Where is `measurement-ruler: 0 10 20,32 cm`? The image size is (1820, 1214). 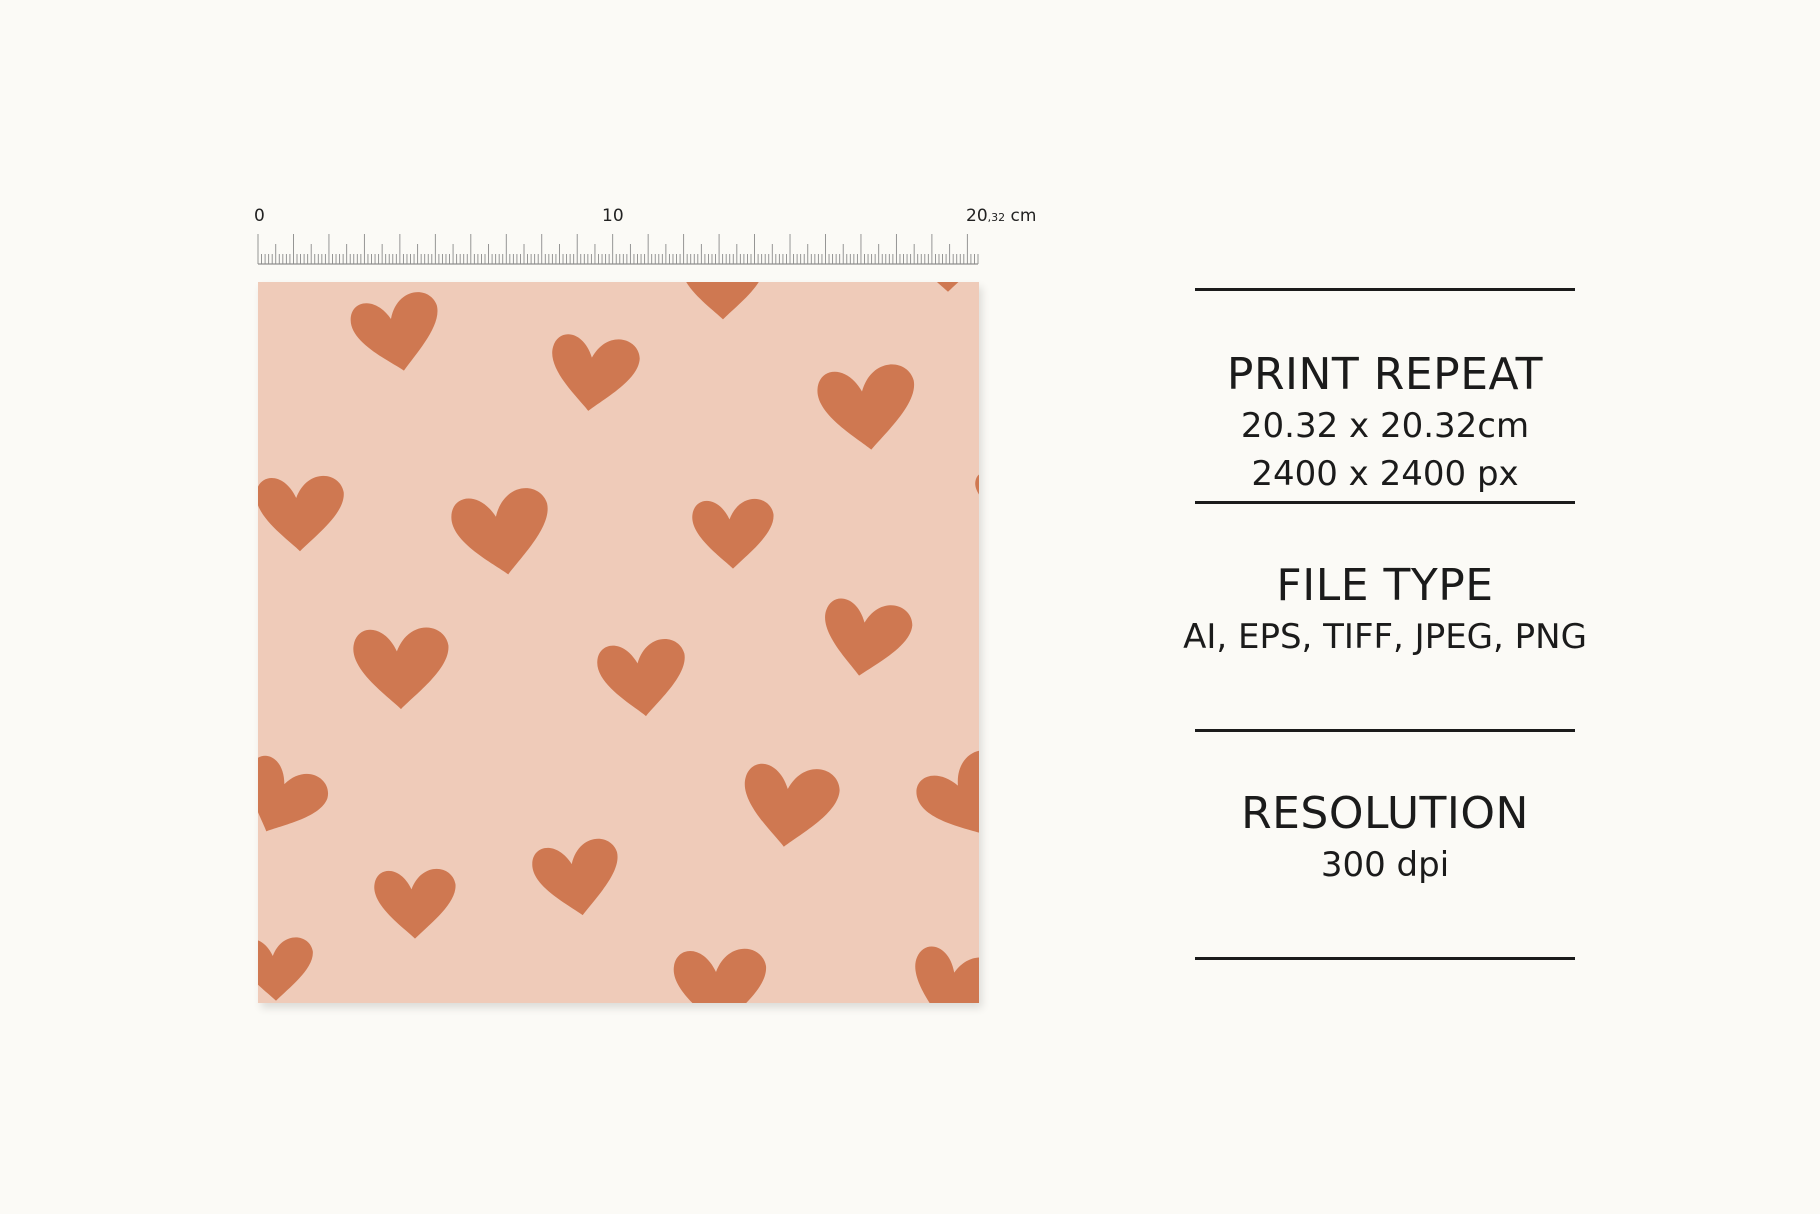
measurement-ruler: 0 10 20,32 cm is located at coordinates (643, 235).